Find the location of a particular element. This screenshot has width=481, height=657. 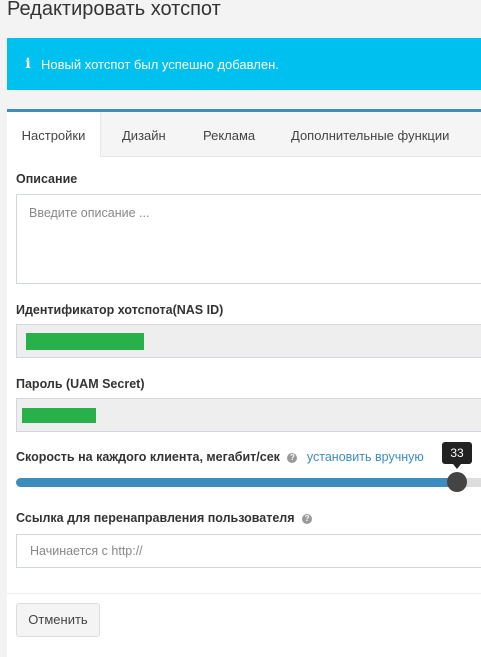

speed-slider is located at coordinates (248, 482).